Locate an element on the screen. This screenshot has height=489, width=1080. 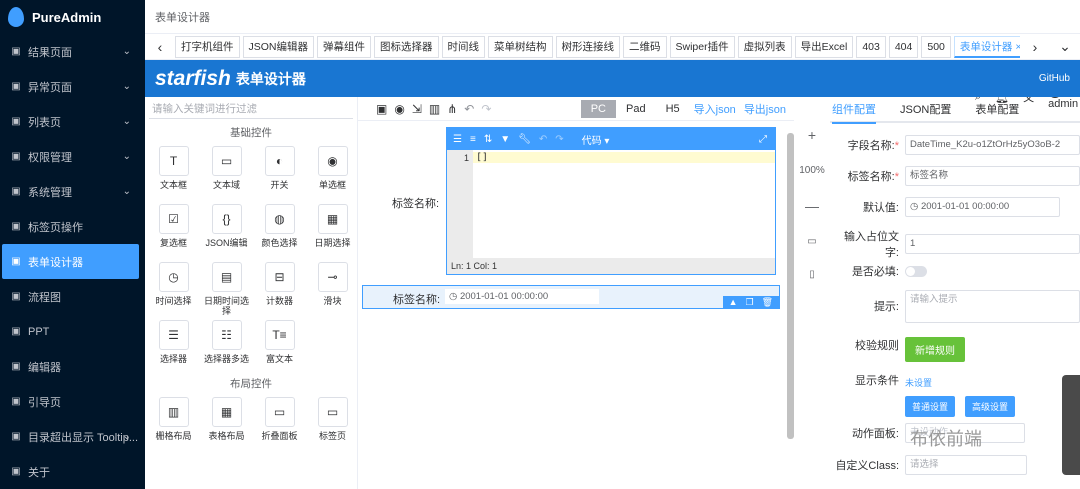
save-icon: ▣ is located at coordinates (381, 109).